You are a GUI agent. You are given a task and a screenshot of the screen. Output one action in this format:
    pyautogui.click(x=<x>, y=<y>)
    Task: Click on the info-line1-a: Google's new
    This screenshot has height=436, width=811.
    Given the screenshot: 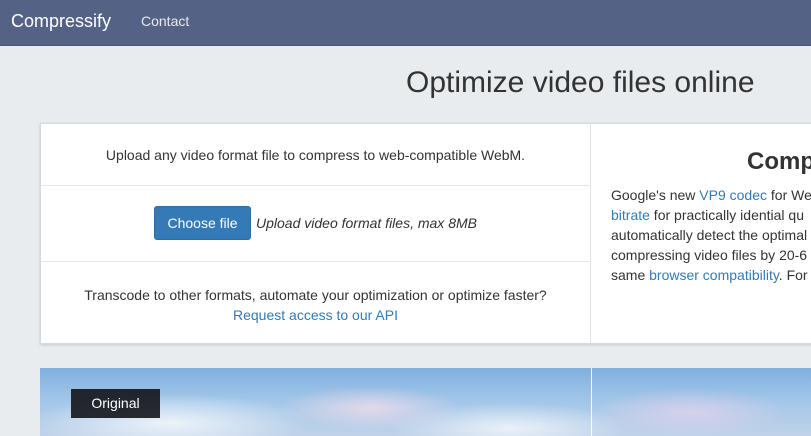 What is the action you would take?
    pyautogui.click(x=655, y=195)
    